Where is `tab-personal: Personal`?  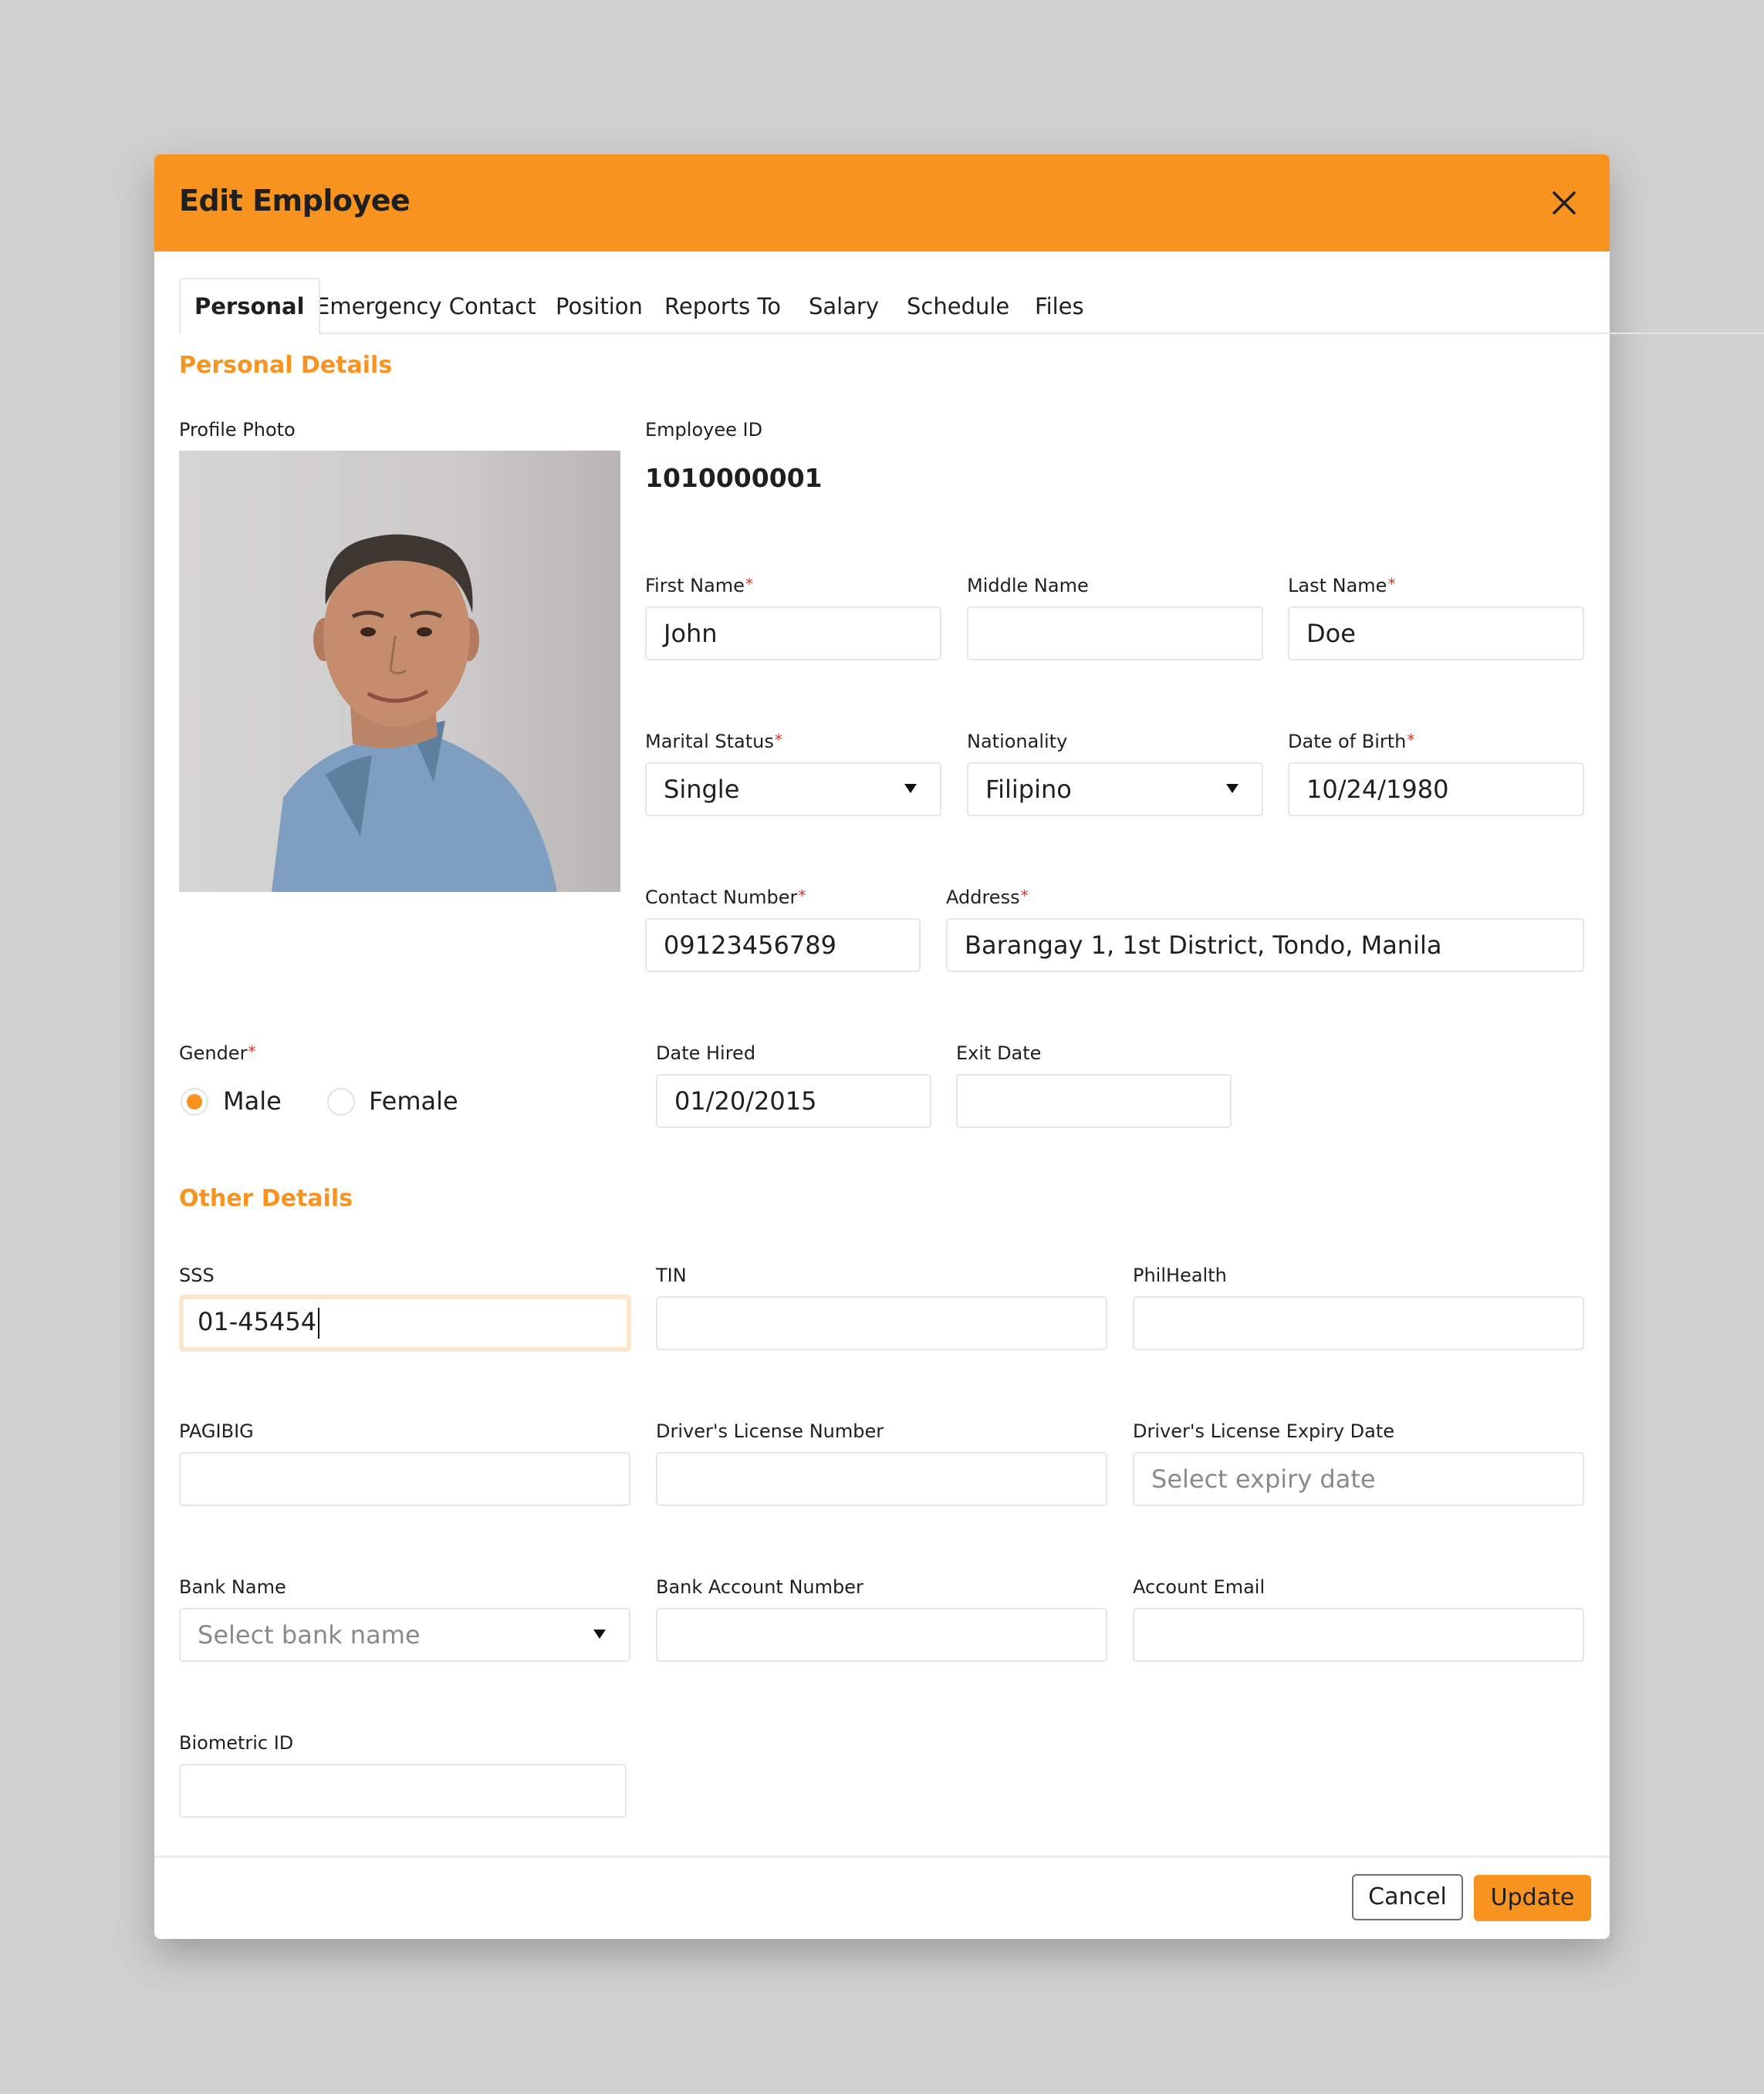 tab-personal: Personal is located at coordinates (249, 306).